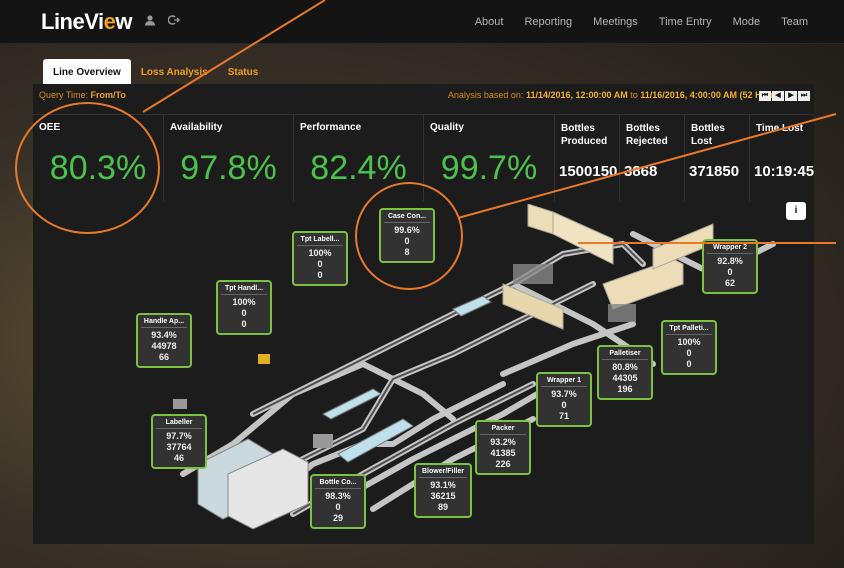  I want to click on machine-card-tpt-labeller: Tpt Labell... 100% 0 0, so click(320, 258).